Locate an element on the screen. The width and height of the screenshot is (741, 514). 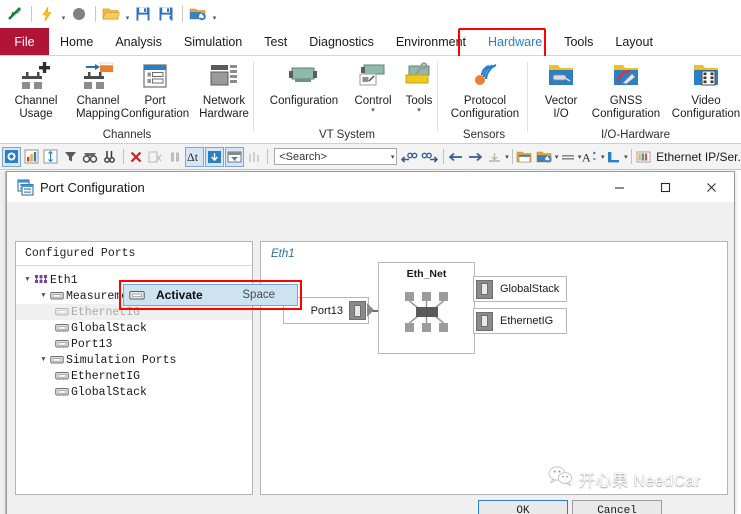
vt-tools-dropdown-caret: ▾ is located at coordinates (419, 110).